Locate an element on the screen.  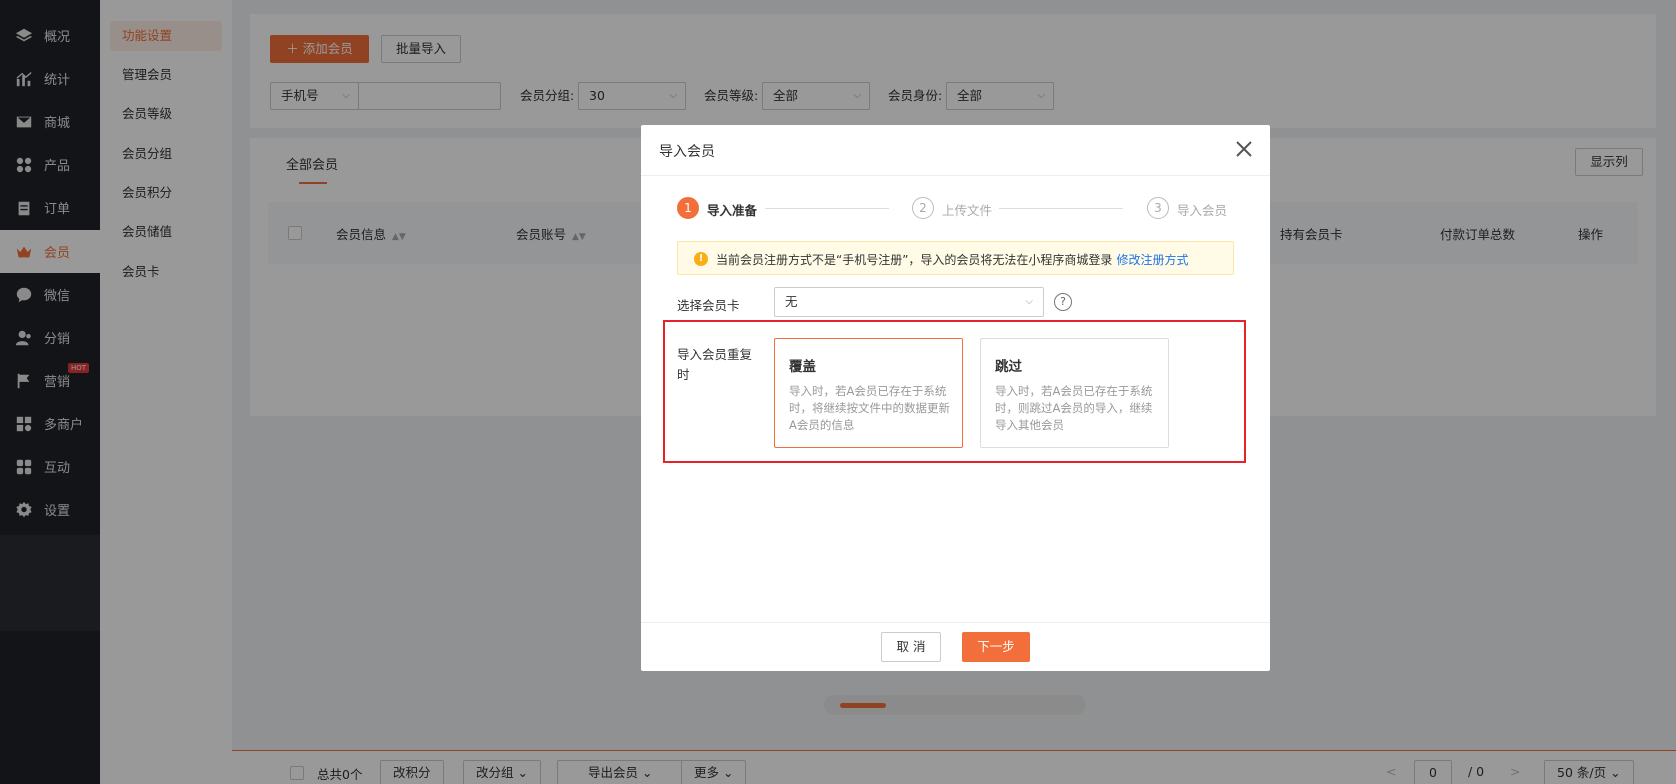
option-skip: 跳过 导入时，若A会员已存在于系统时，则跳过A会员的导入，继续导入其他会员 is located at coordinates (1074, 393).